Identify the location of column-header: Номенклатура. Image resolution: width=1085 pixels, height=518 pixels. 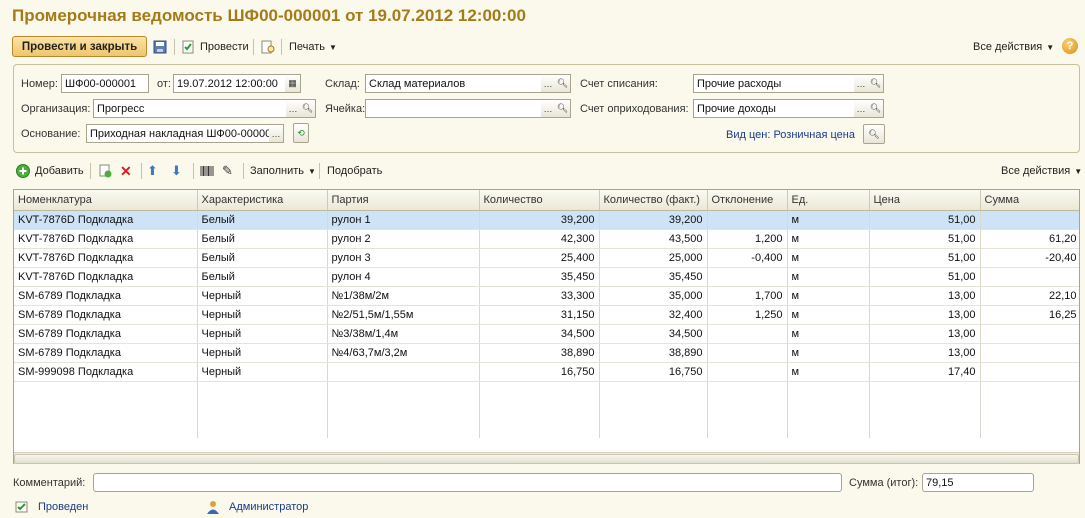
(106, 200).